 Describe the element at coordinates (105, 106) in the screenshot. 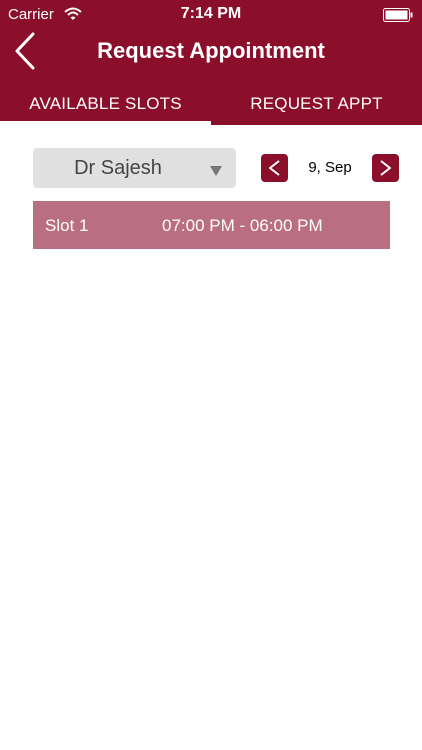

I see `tab-available-slots: AVAILABLE SLOTS` at that location.